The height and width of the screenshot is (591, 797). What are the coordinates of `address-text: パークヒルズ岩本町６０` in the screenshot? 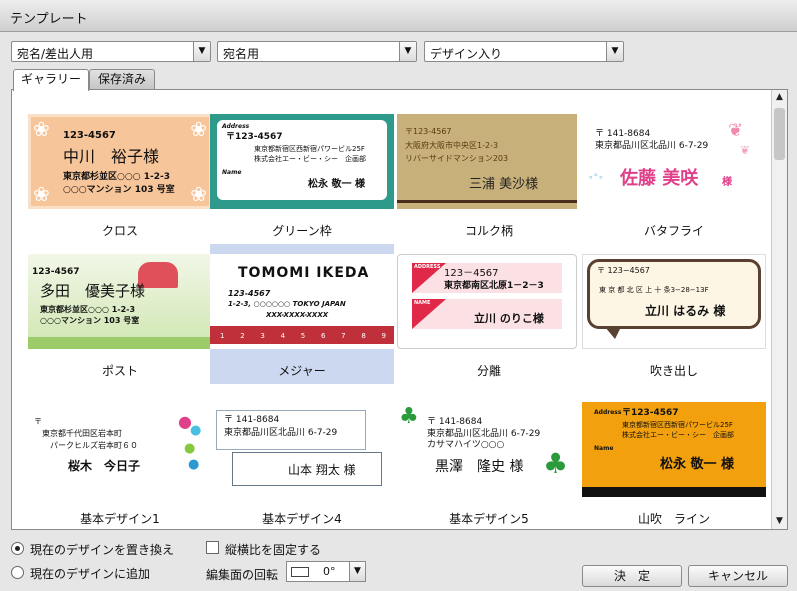 It's located at (94, 445).